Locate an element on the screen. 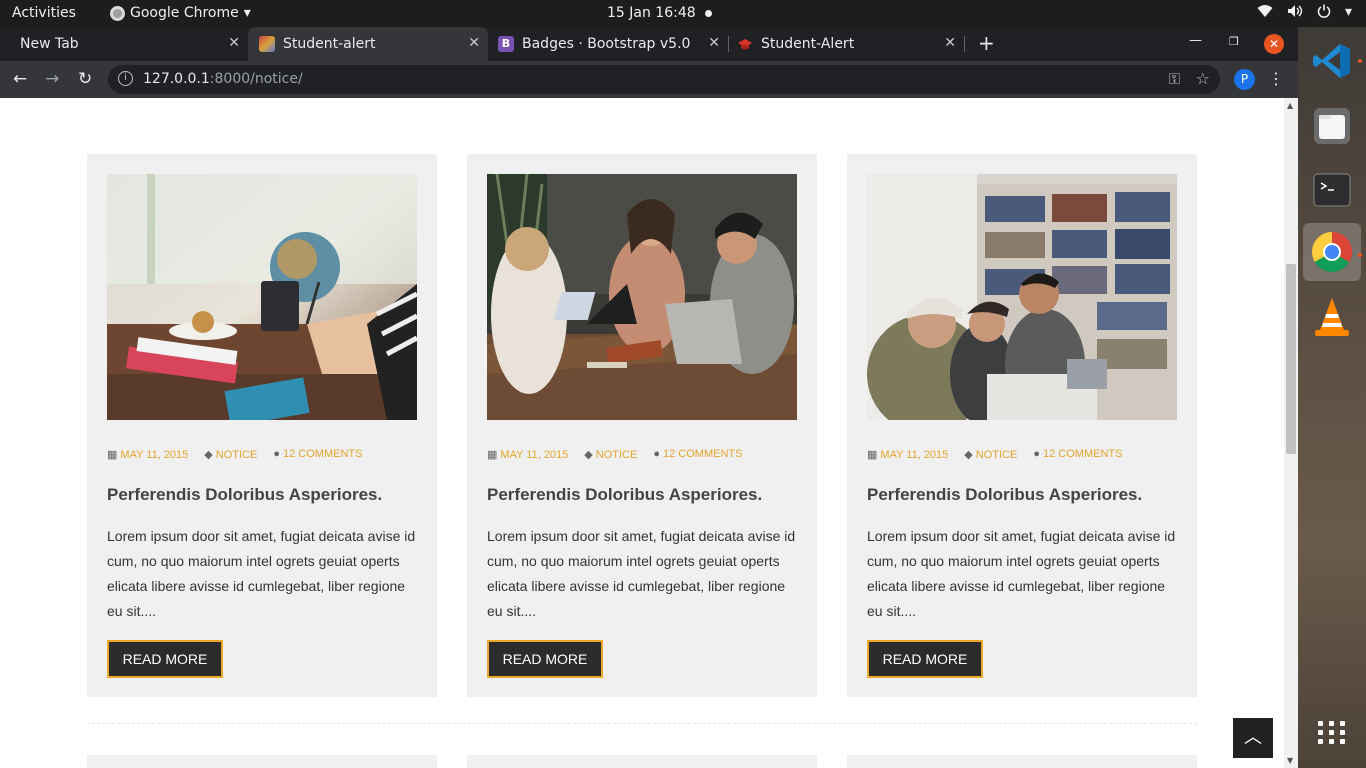  app-grid-icon is located at coordinates (1332, 732).